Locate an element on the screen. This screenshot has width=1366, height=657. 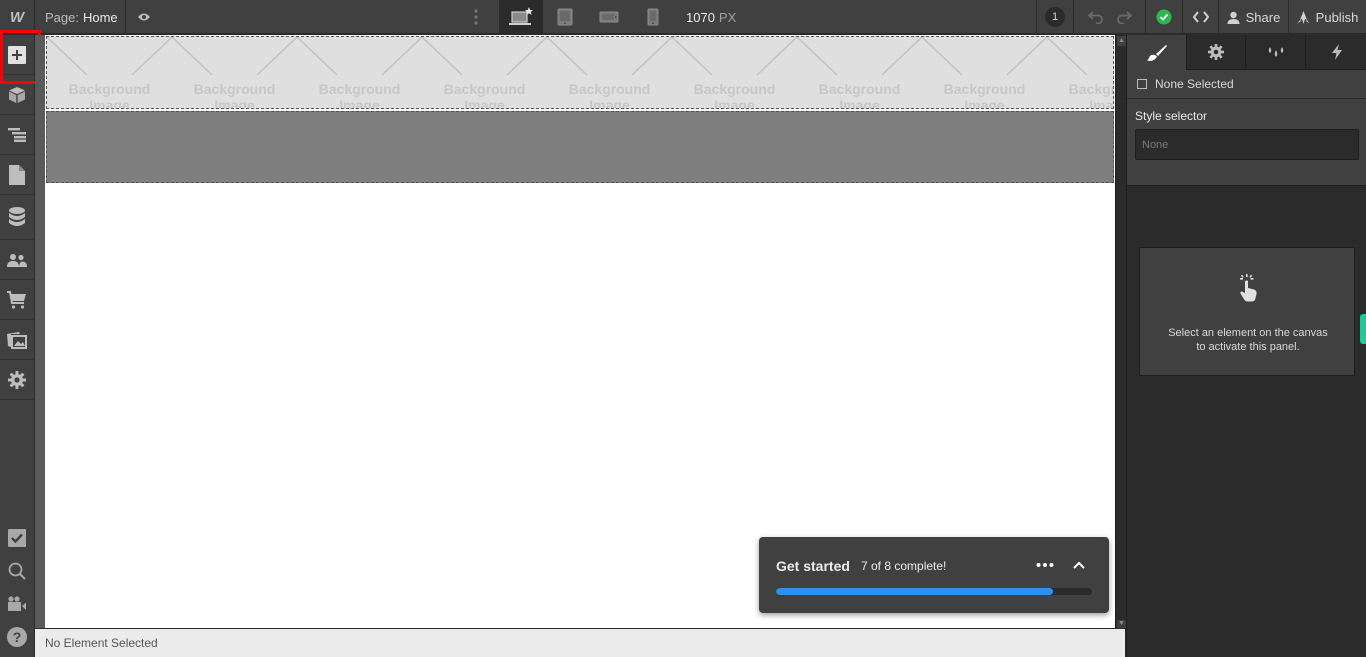
device-tablet-button is located at coordinates (565, 17).